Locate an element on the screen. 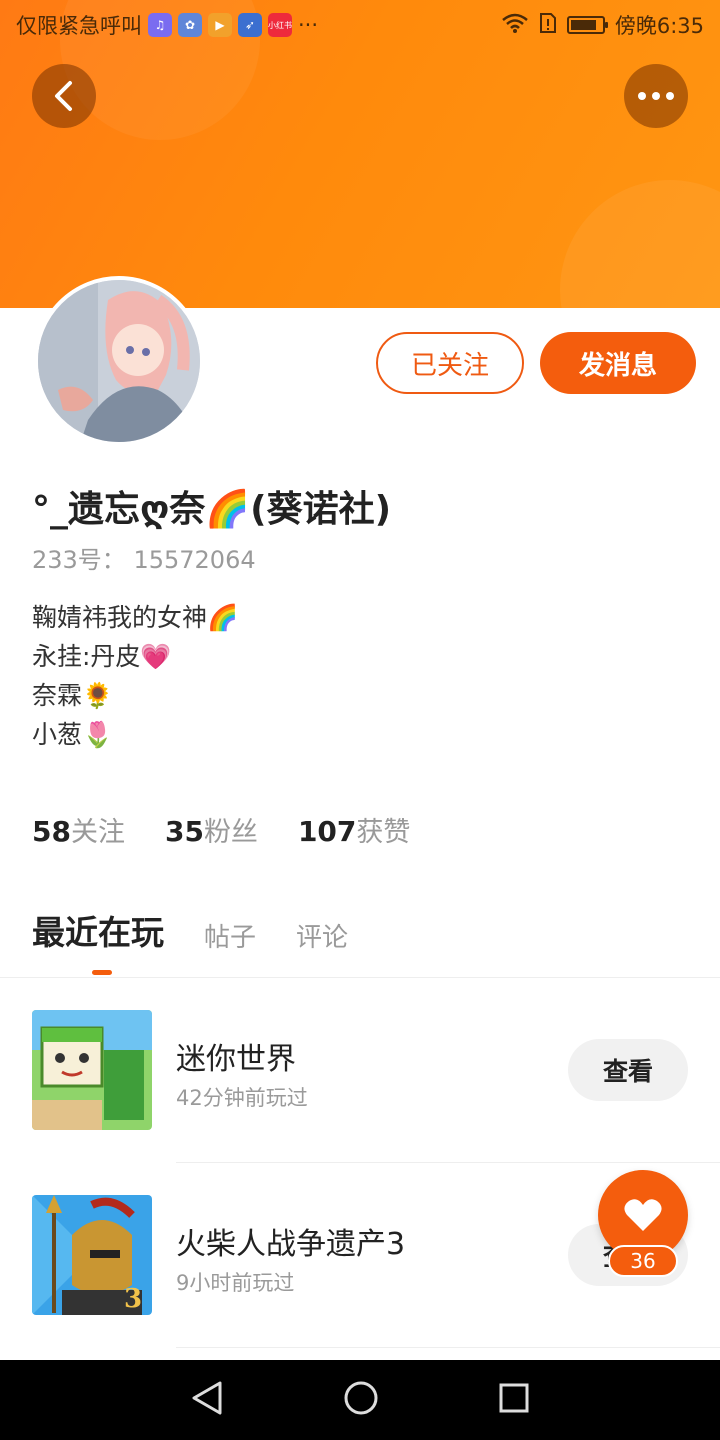 Image resolution: width=720 pixels, height=1440 pixels. user-id-value: 15572064 is located at coordinates (194, 560).